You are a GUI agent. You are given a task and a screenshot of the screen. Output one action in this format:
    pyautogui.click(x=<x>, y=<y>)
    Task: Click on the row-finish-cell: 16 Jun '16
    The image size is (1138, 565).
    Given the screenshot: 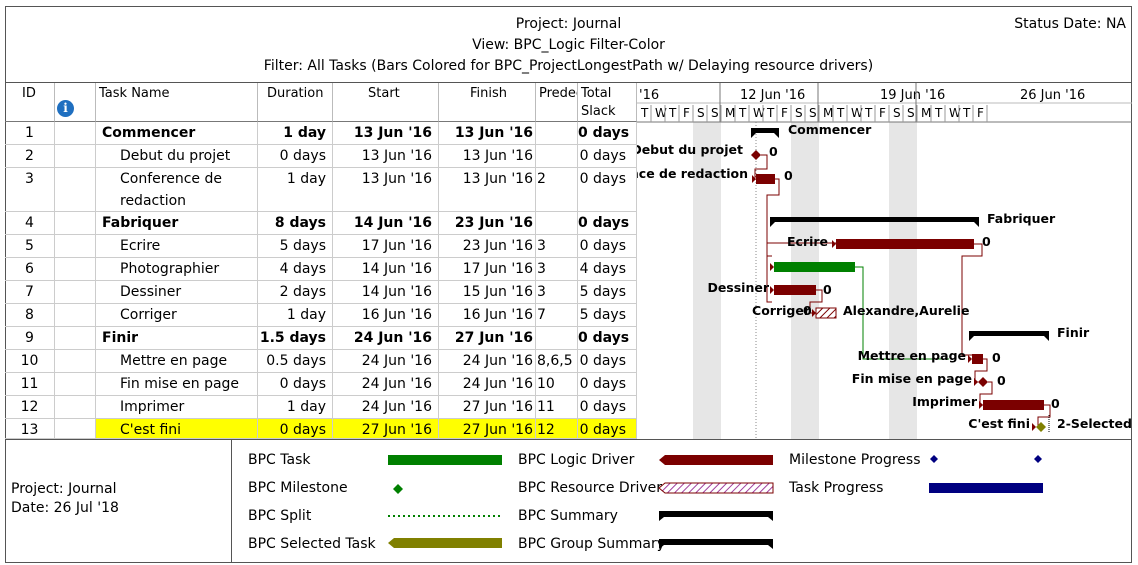 What is the action you would take?
    pyautogui.click(x=487, y=315)
    